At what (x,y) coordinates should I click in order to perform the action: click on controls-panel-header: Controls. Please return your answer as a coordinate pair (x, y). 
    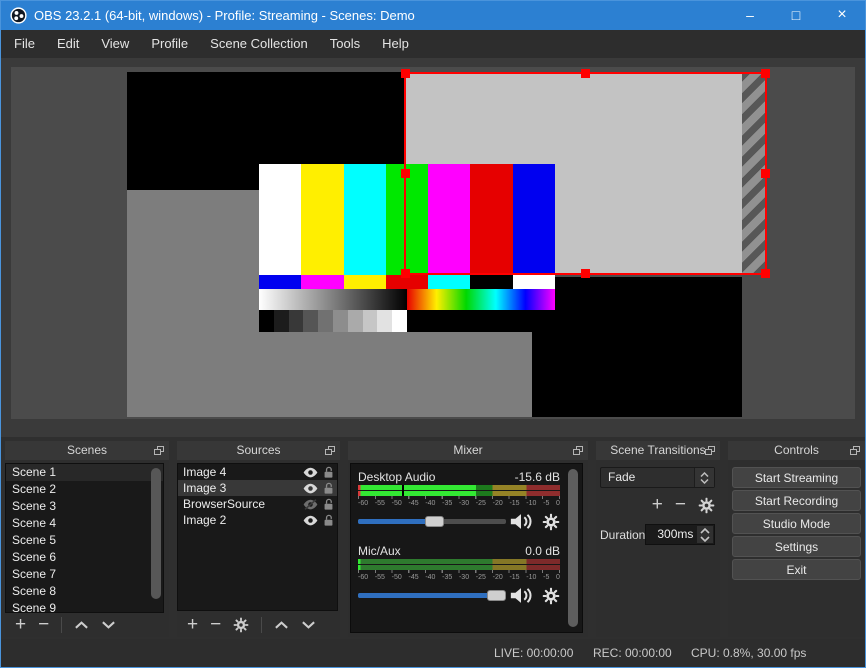
    Looking at the image, I should click on (796, 450).